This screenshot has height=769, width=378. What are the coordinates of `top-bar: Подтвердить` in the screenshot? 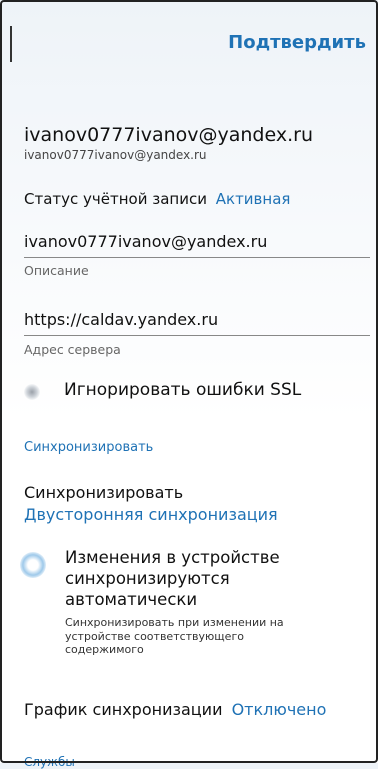 It's located at (189, 43).